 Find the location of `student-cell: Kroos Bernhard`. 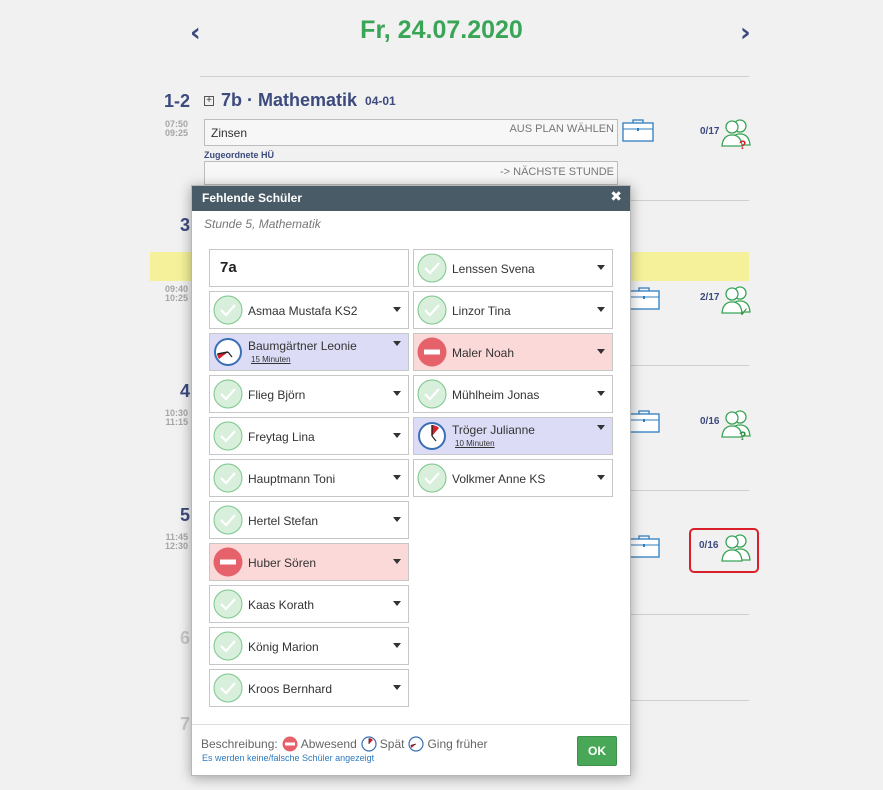

student-cell: Kroos Bernhard is located at coordinates (309, 688).